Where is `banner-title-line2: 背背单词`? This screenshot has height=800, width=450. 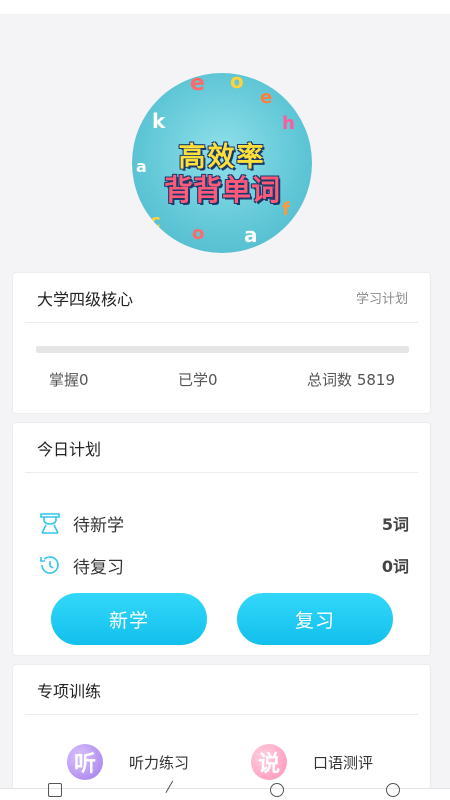 banner-title-line2: 背背单词 is located at coordinates (221, 190).